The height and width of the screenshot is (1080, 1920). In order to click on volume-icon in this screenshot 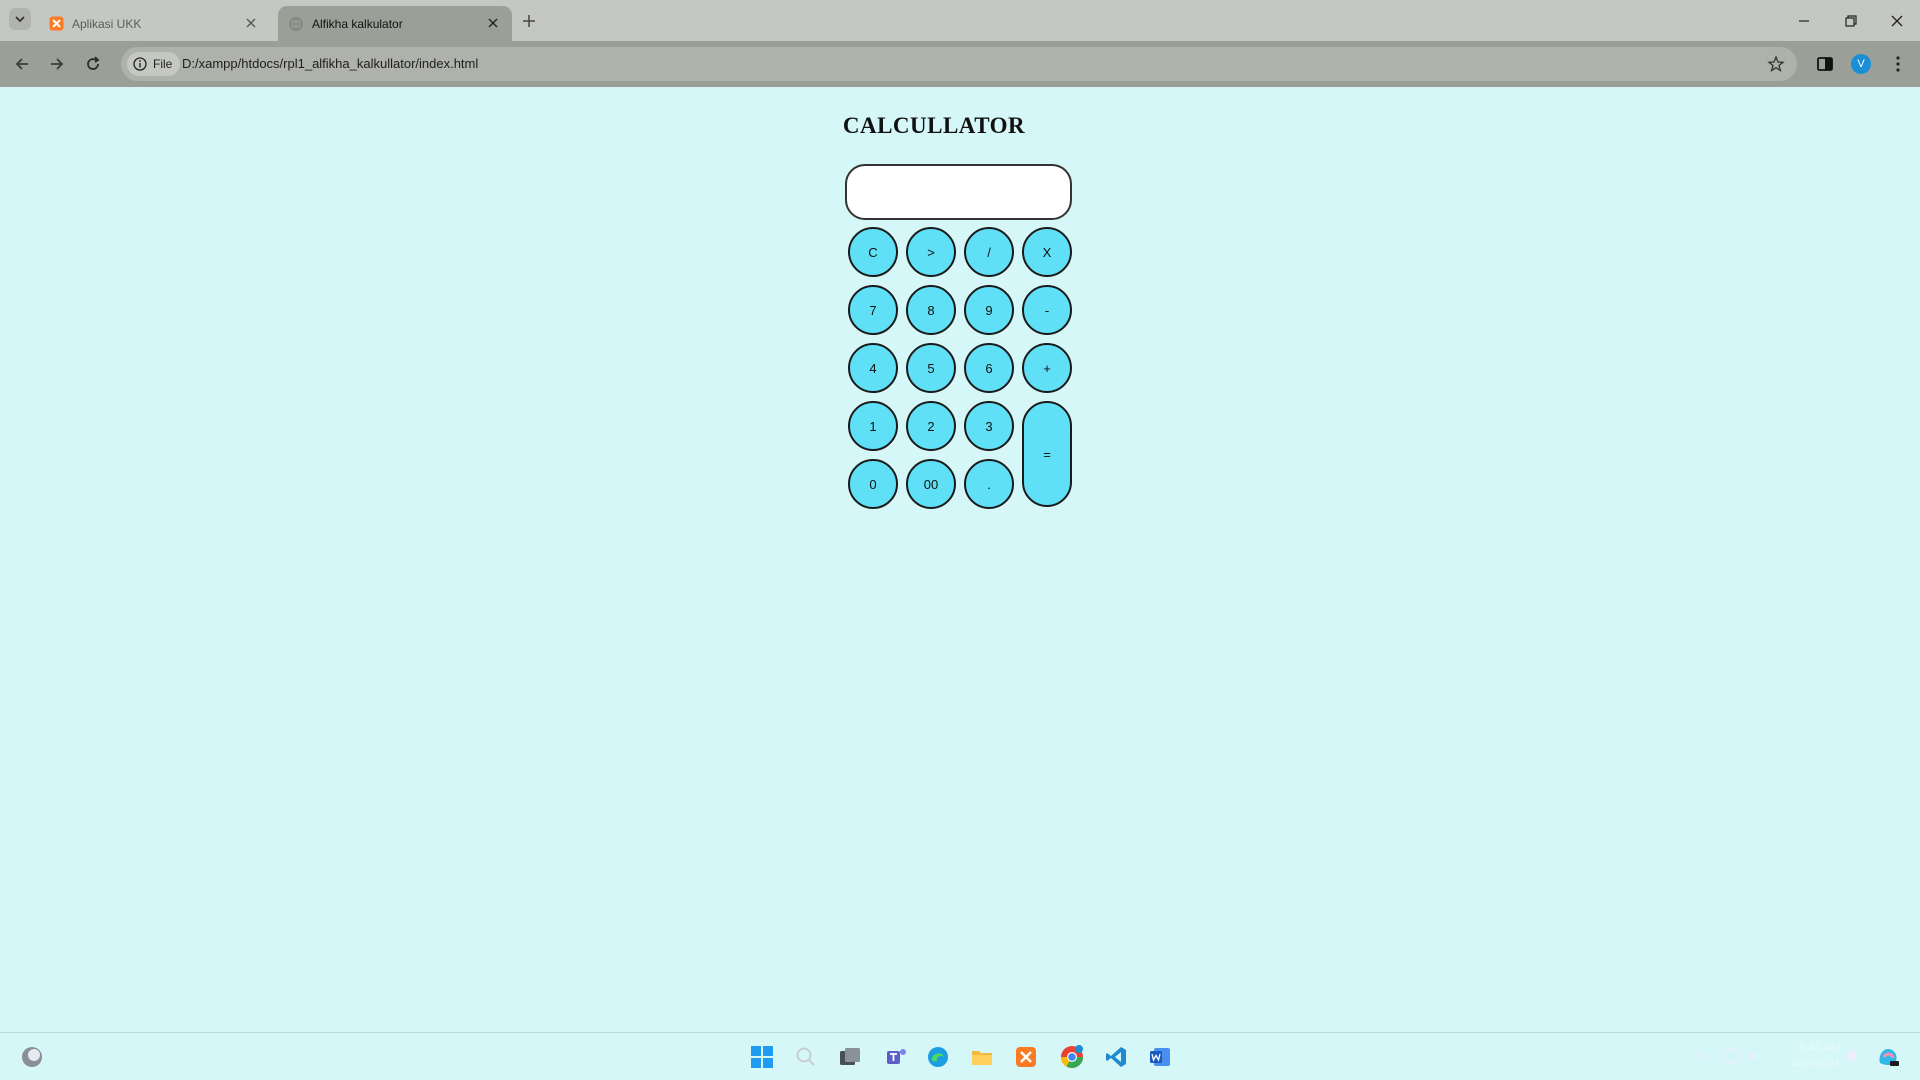, I will do `click(1755, 1056)`.